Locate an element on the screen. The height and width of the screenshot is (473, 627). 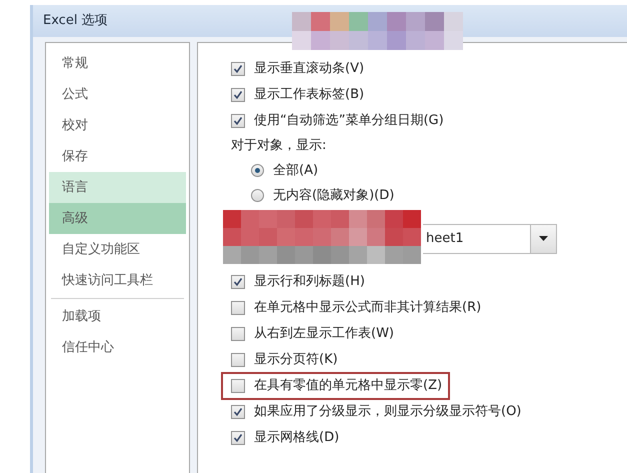
sidebar-item: 保存 is located at coordinates (117, 156).